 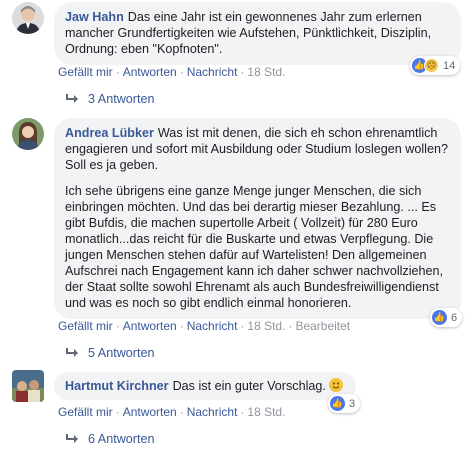 What do you see at coordinates (121, 439) in the screenshot?
I see `replies-count-label: 6 Antworten` at bounding box center [121, 439].